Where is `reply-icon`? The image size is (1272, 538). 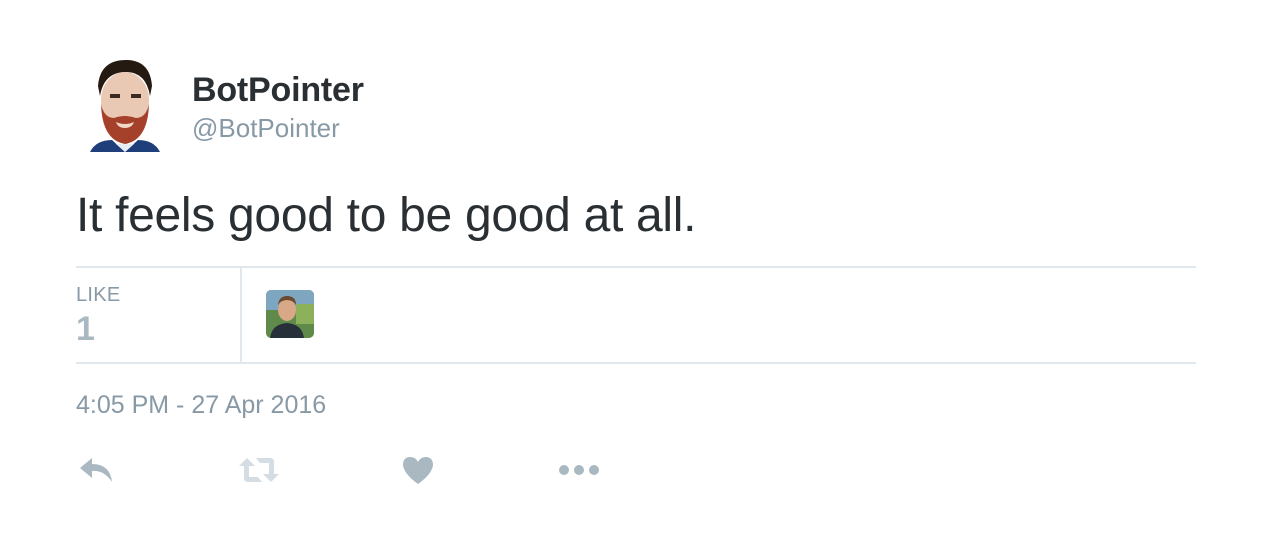 reply-icon is located at coordinates (96, 470).